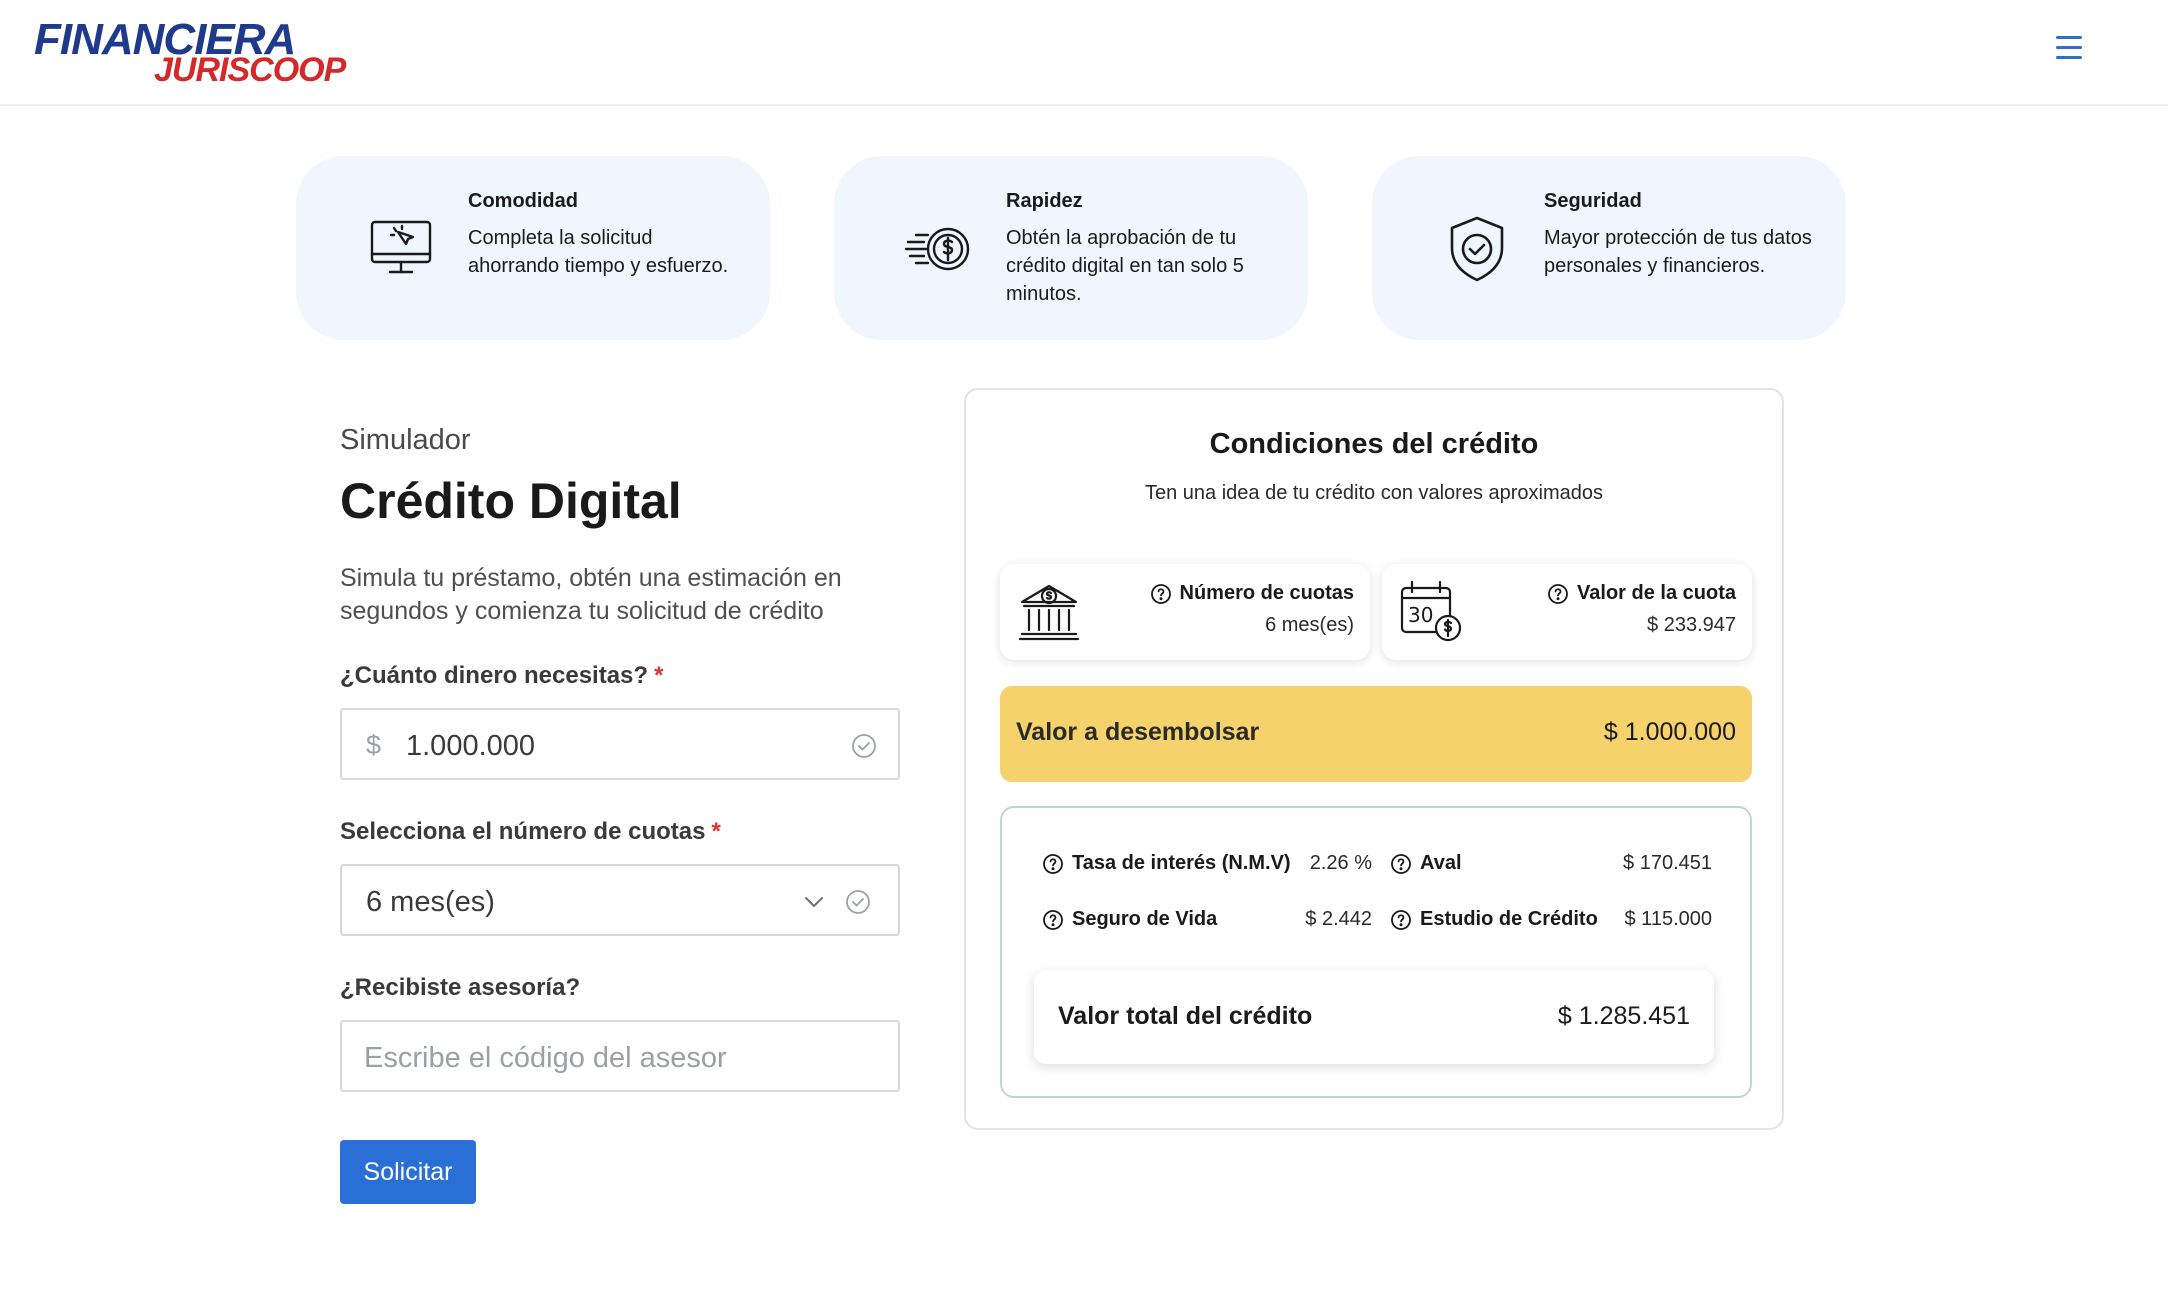 Image resolution: width=2168 pixels, height=1304 pixels. I want to click on installments-label: Selecciona el número de cuotas *, so click(530, 832).